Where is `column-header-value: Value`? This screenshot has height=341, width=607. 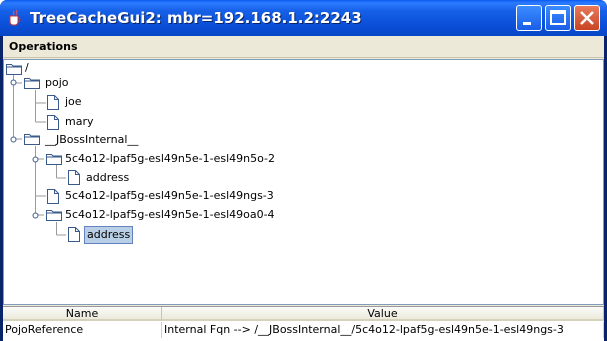
column-header-value: Value is located at coordinates (383, 314).